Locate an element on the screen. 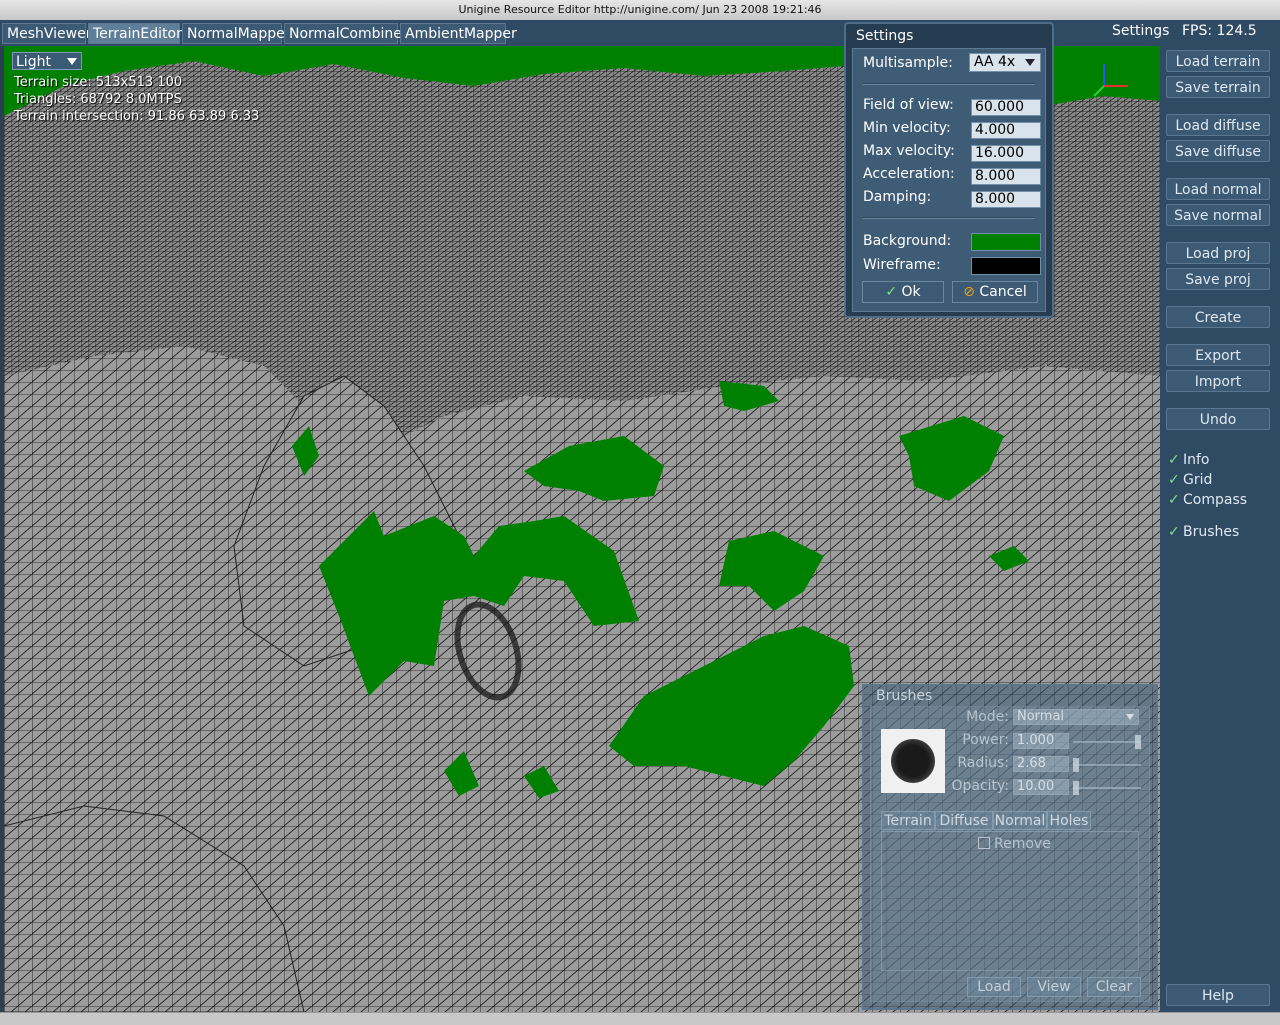 This screenshot has height=1025, width=1280. brush-shape-icon is located at coordinates (913, 761).